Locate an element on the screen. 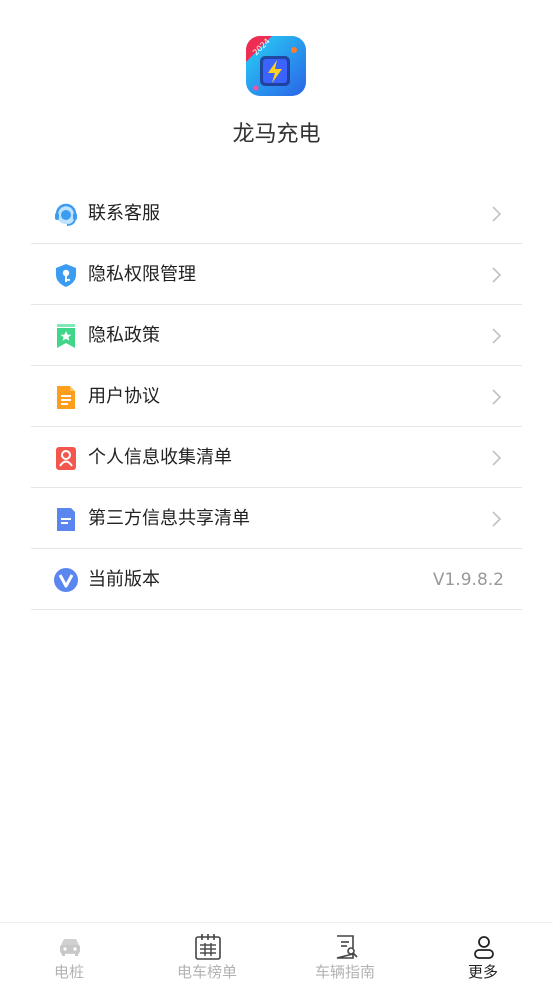 This screenshot has height=984, width=553. car-icon is located at coordinates (70, 947).